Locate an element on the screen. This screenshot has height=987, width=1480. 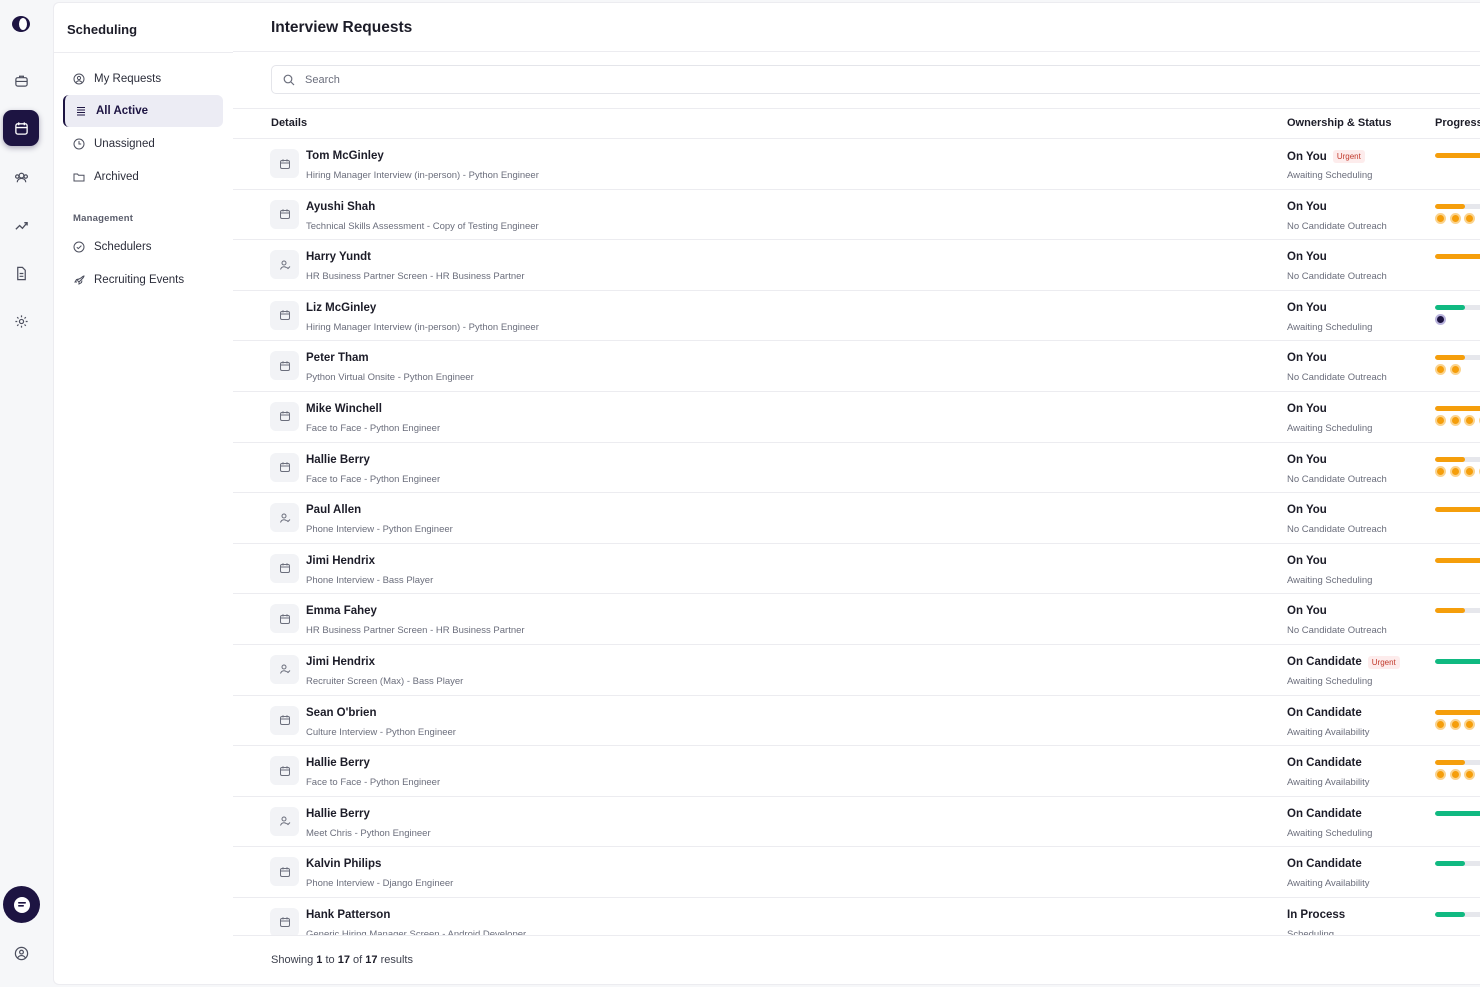
footer-total: 17 is located at coordinates (371, 960).